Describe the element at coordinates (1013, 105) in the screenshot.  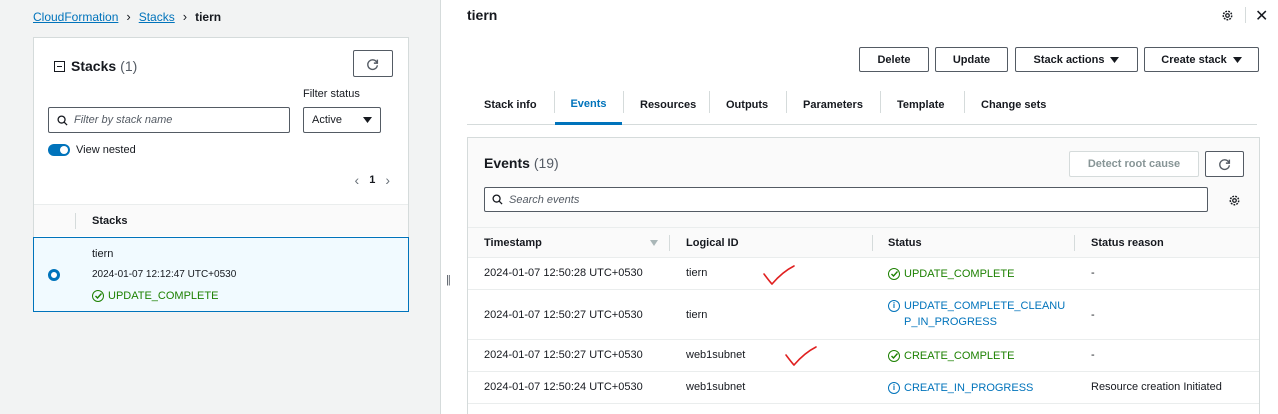
I see `tab-change-sets: Change sets` at that location.